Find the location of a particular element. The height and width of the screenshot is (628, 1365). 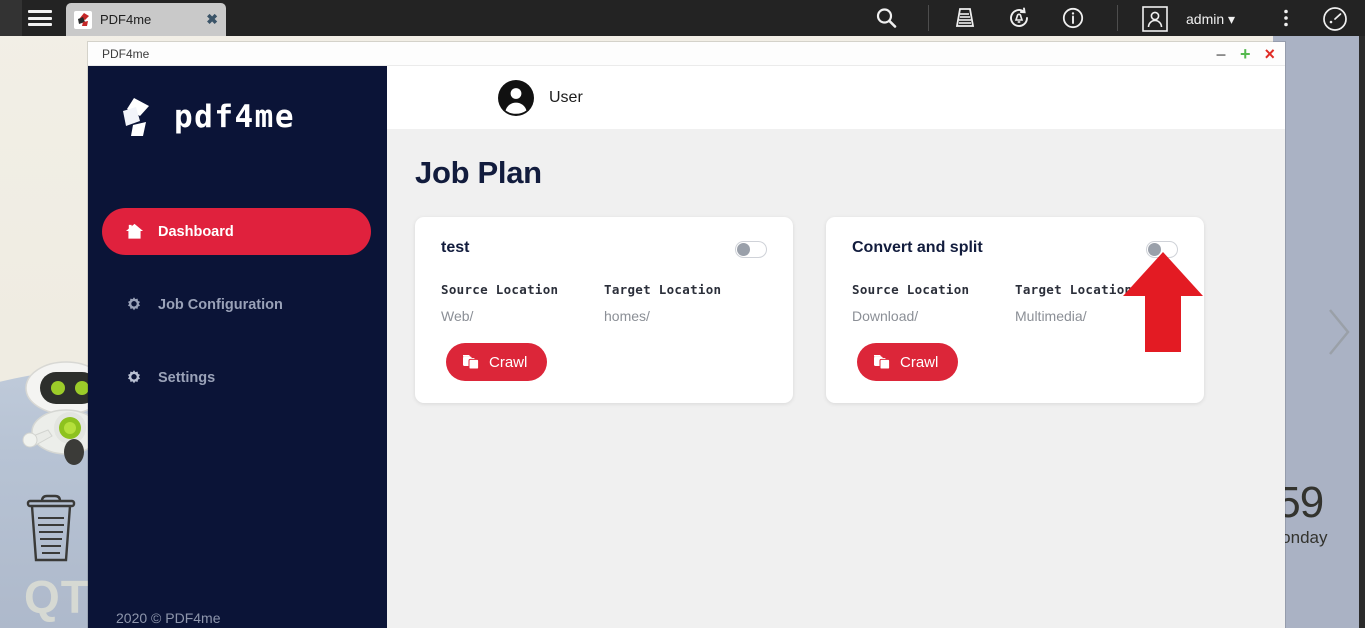

minimize-button: – is located at coordinates (1221, 54).